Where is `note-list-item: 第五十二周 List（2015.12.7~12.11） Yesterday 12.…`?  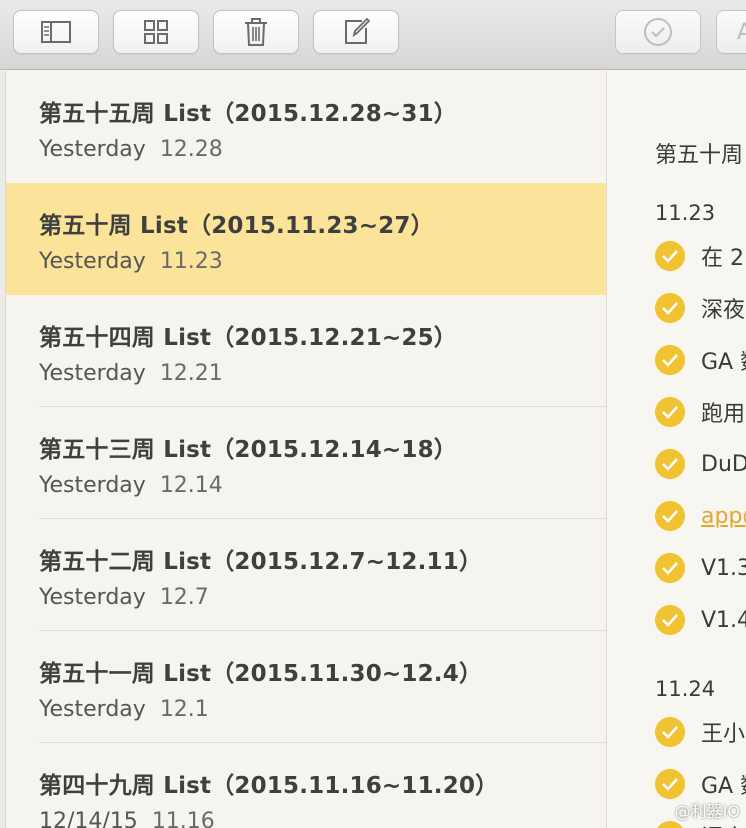 note-list-item: 第五十二周 List（2015.12.7~12.11） Yesterday 12.… is located at coordinates (306, 575).